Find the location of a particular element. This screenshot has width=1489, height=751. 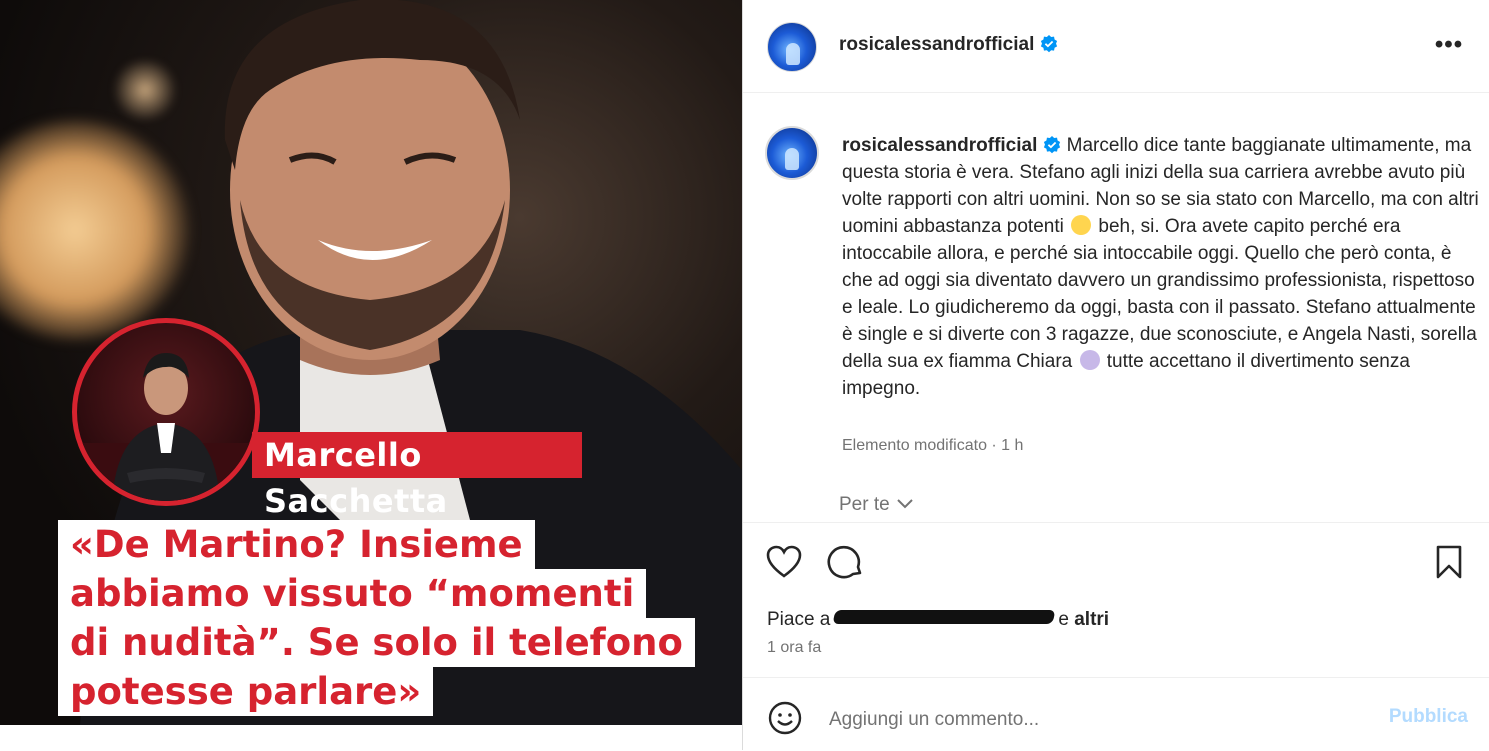

publish-button: Pubblica is located at coordinates (1428, 717).